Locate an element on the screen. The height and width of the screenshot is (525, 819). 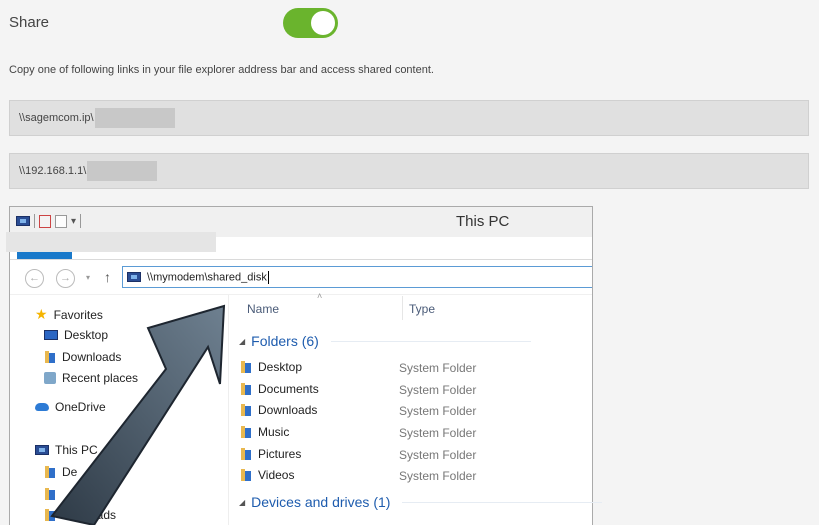
column-header-name: Name is located at coordinates (263, 309).